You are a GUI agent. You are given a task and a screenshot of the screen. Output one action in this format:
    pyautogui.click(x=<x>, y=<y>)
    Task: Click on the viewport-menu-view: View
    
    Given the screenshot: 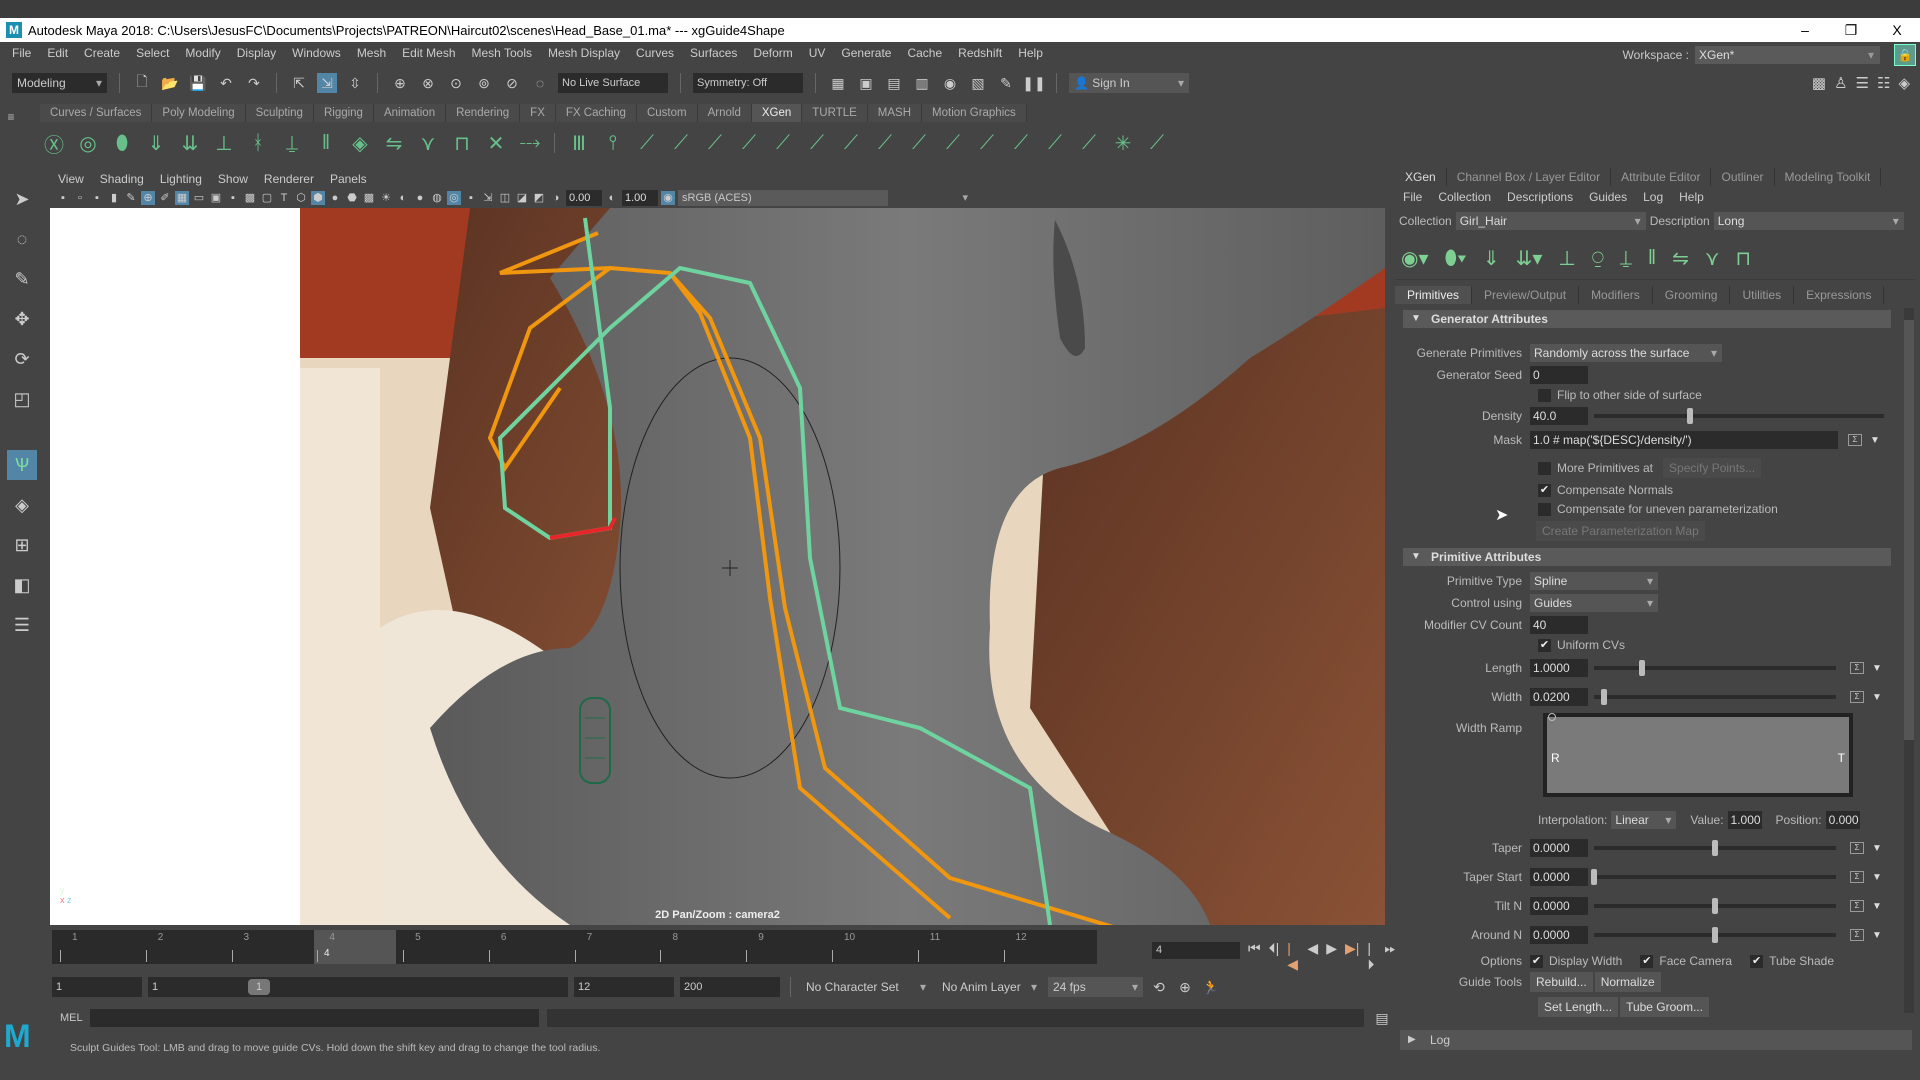 What is the action you would take?
    pyautogui.click(x=71, y=179)
    